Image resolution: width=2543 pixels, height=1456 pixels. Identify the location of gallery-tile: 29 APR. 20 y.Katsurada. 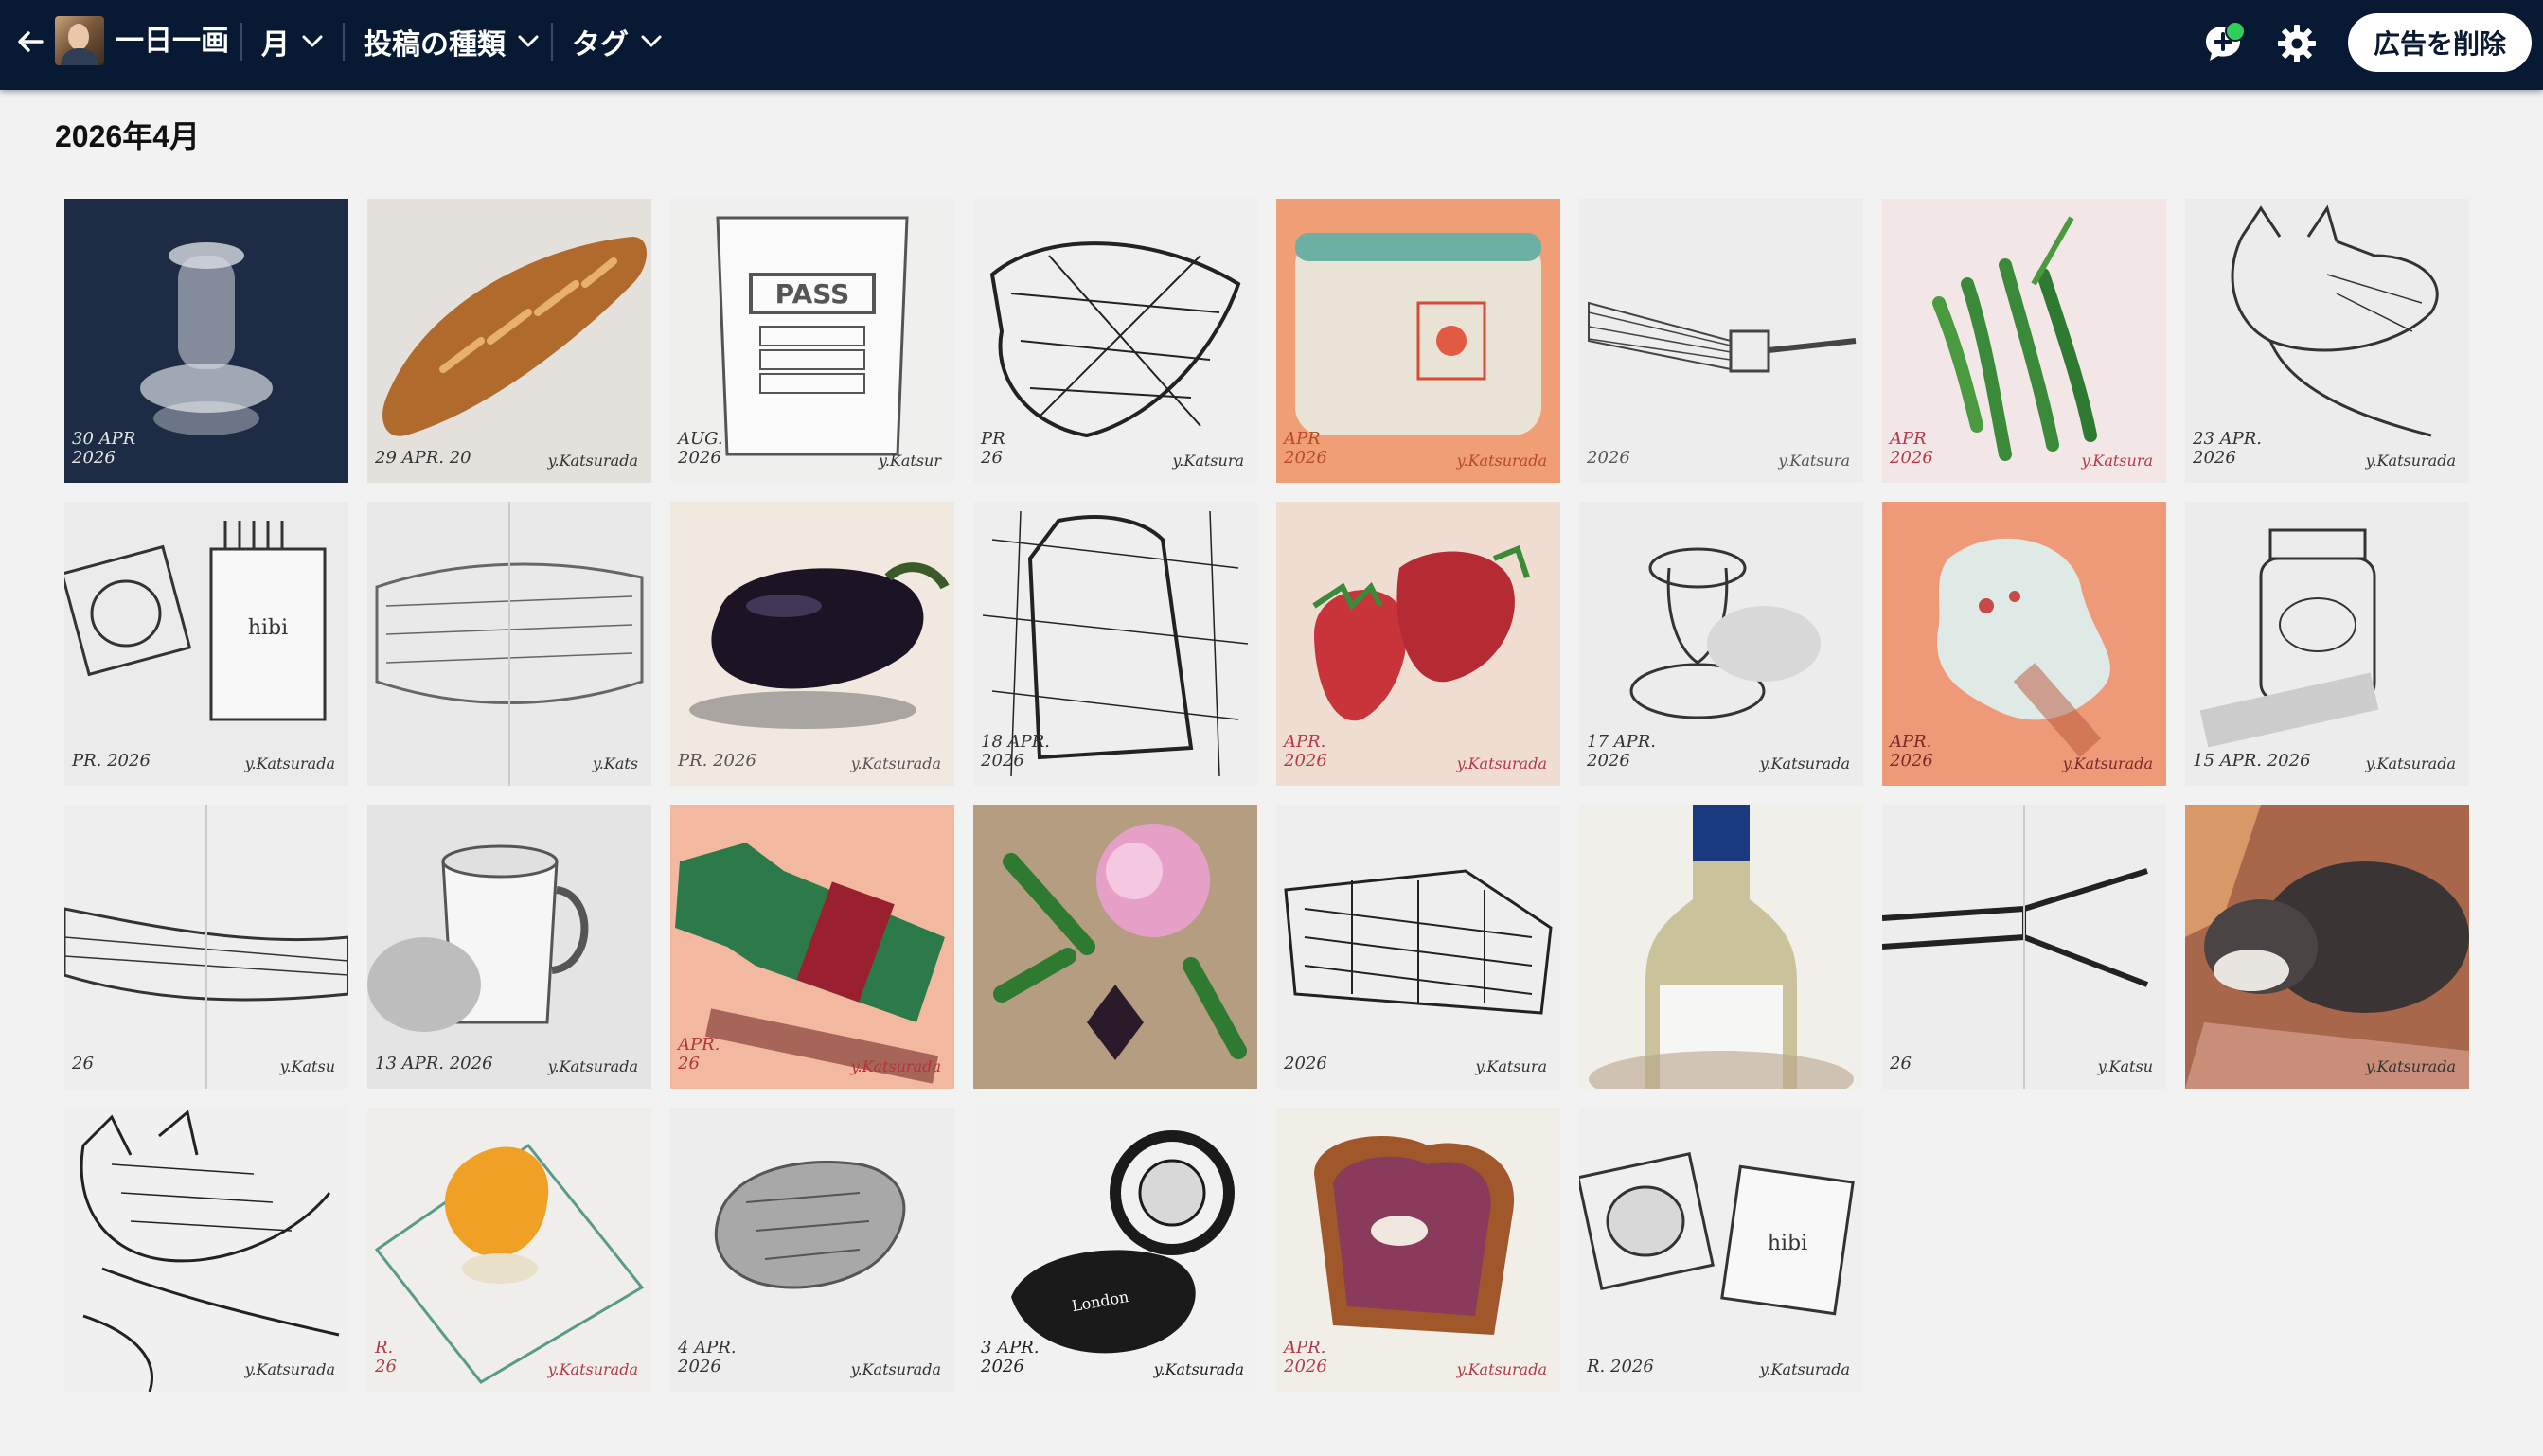
(509, 341).